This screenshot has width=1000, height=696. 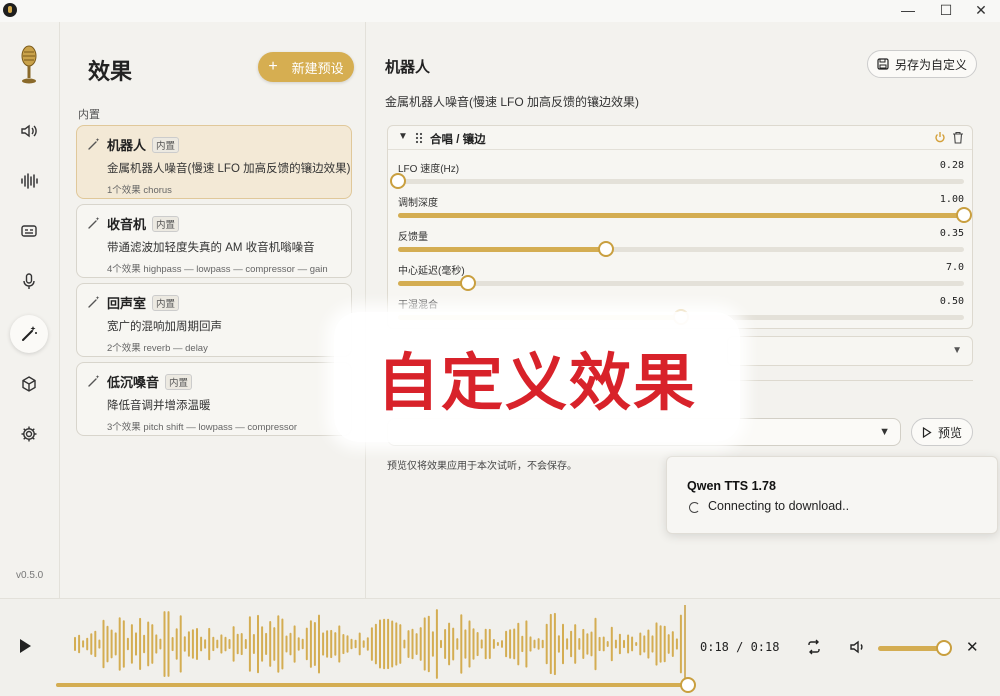 I want to click on playback-time: 0:18 / 0:18, so click(x=740, y=647).